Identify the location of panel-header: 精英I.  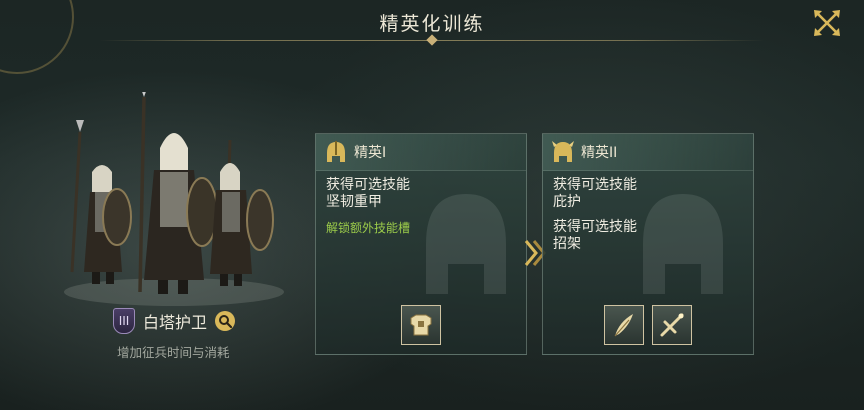
(421, 152).